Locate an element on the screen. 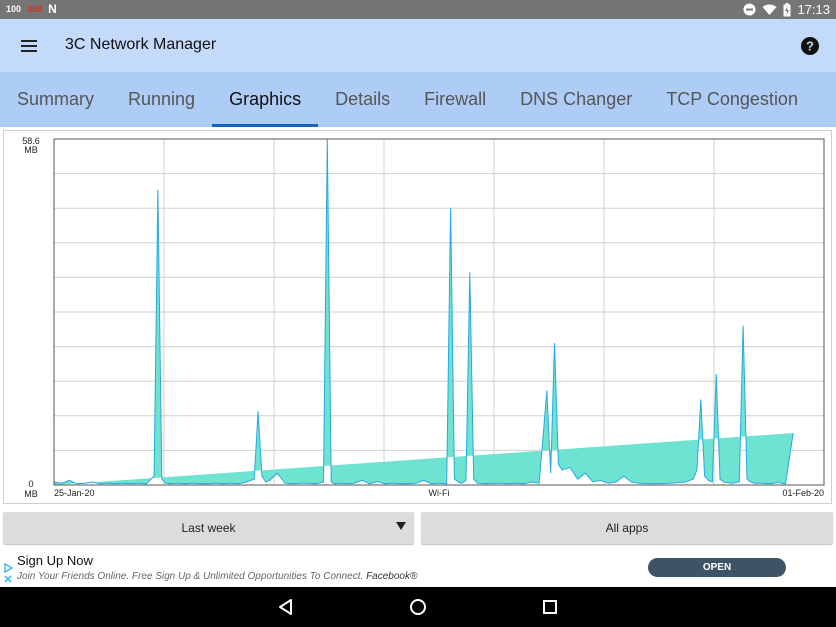 This screenshot has height=627, width=836. tab-graphics: Graphics is located at coordinates (265, 99).